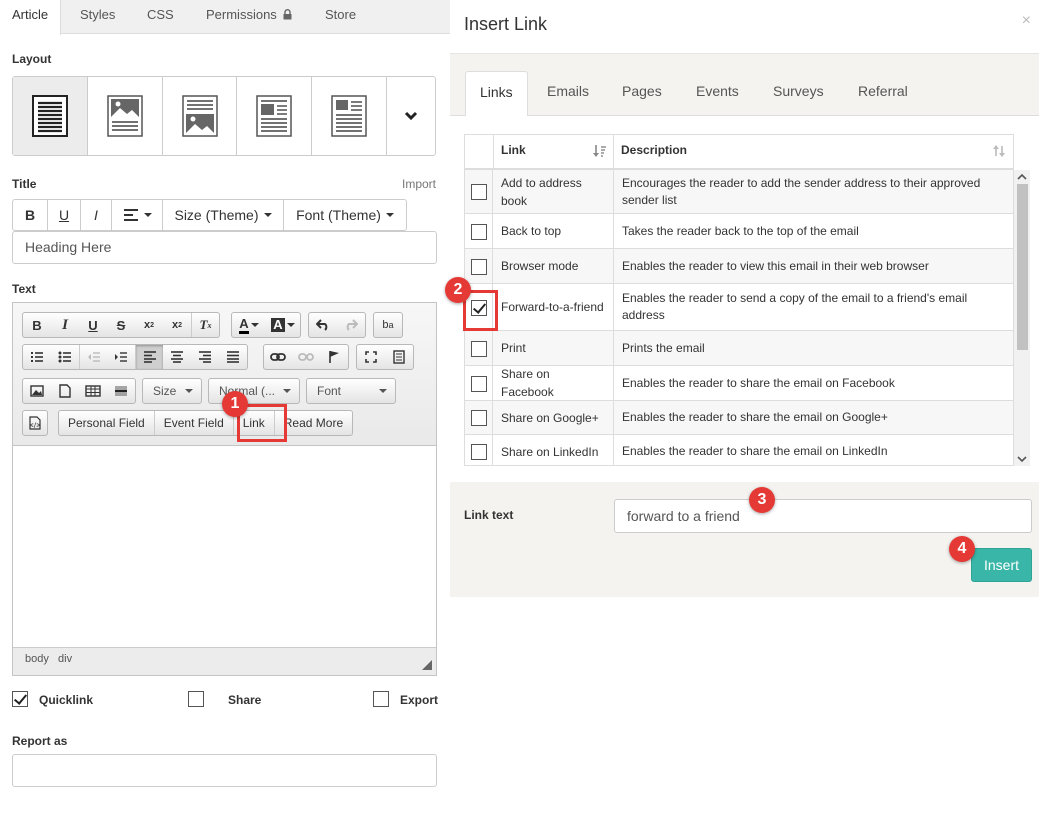 The width and height of the screenshot is (1039, 814). I want to click on anchor-flag-icon, so click(334, 357).